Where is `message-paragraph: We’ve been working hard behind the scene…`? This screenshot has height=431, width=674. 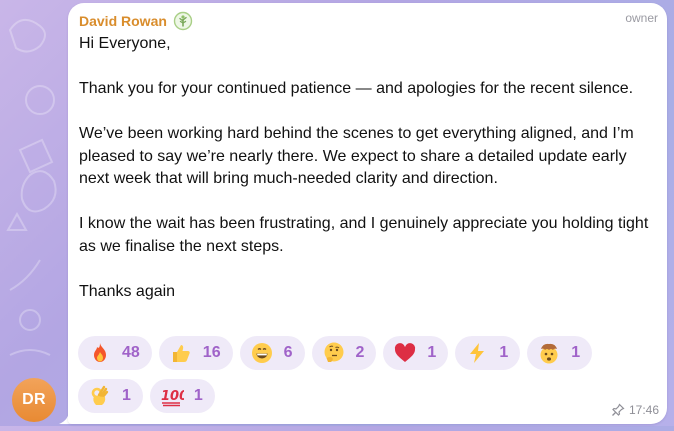 message-paragraph: We’ve been working hard behind the scene… is located at coordinates (356, 156).